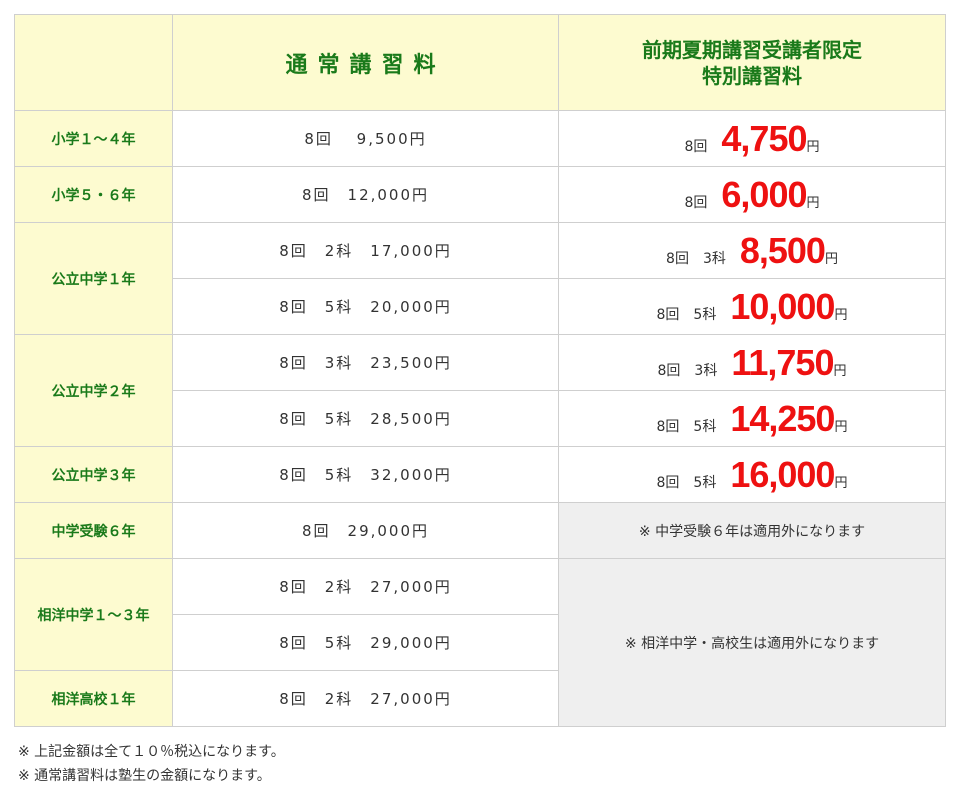  What do you see at coordinates (365, 306) in the screenshot?
I see `normal-fee-cell: 8回 5科 20,000円` at bounding box center [365, 306].